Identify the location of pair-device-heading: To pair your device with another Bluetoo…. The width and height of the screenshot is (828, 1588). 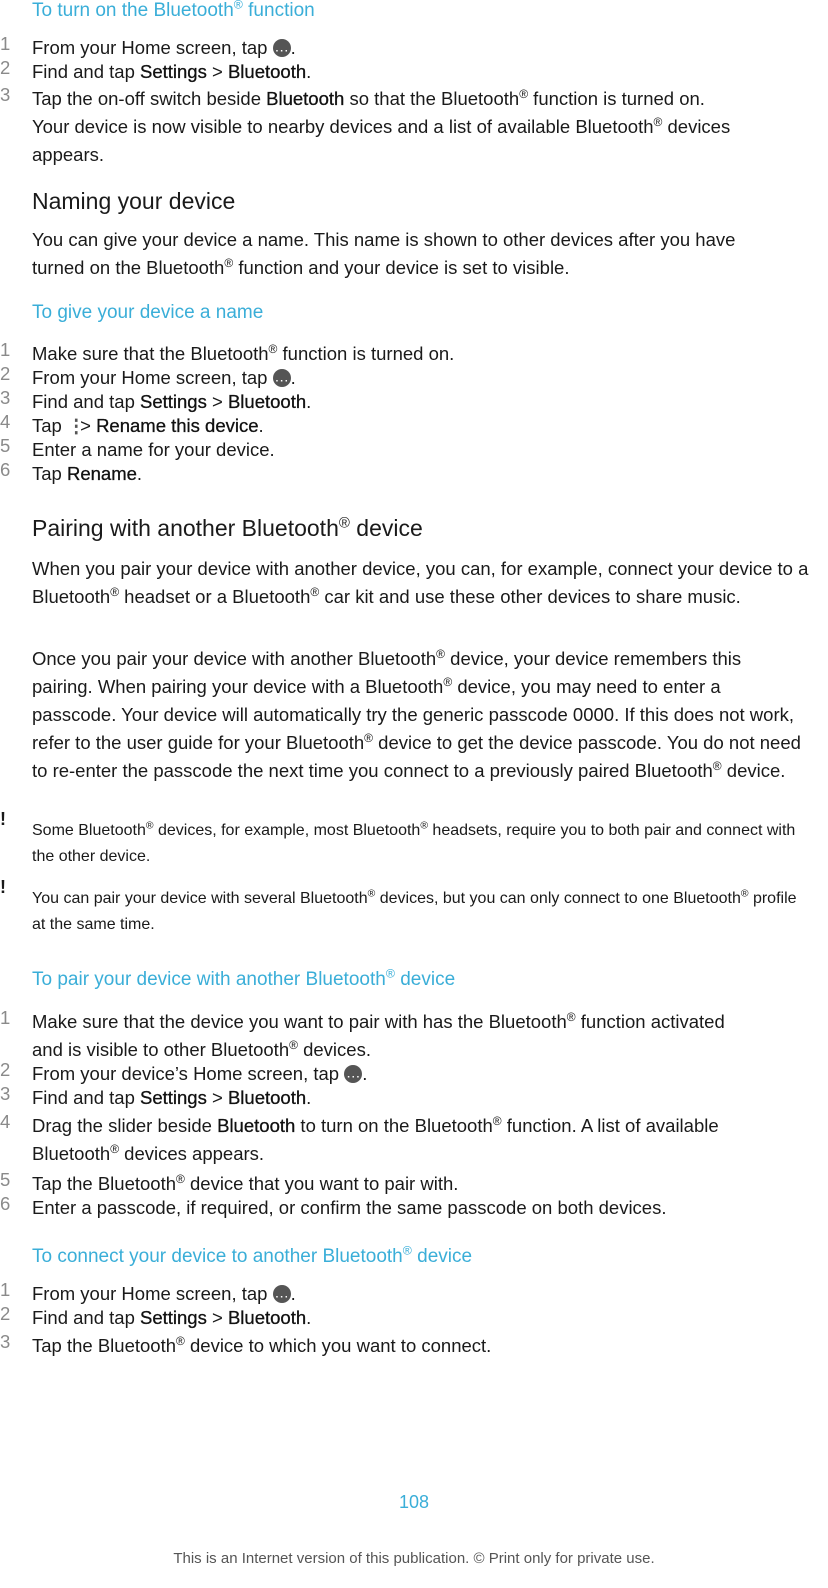
(244, 978).